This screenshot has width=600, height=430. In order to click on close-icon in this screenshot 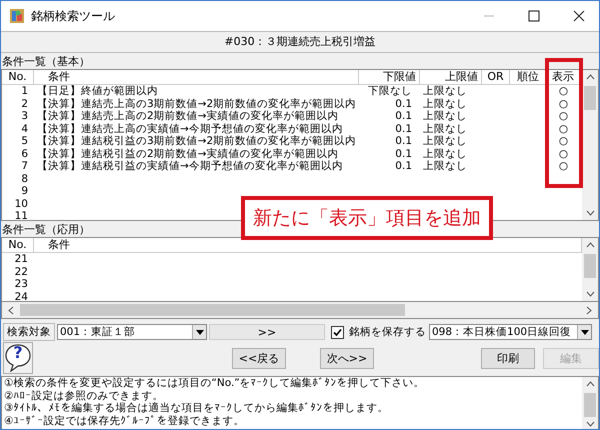, I will do `click(579, 16)`.